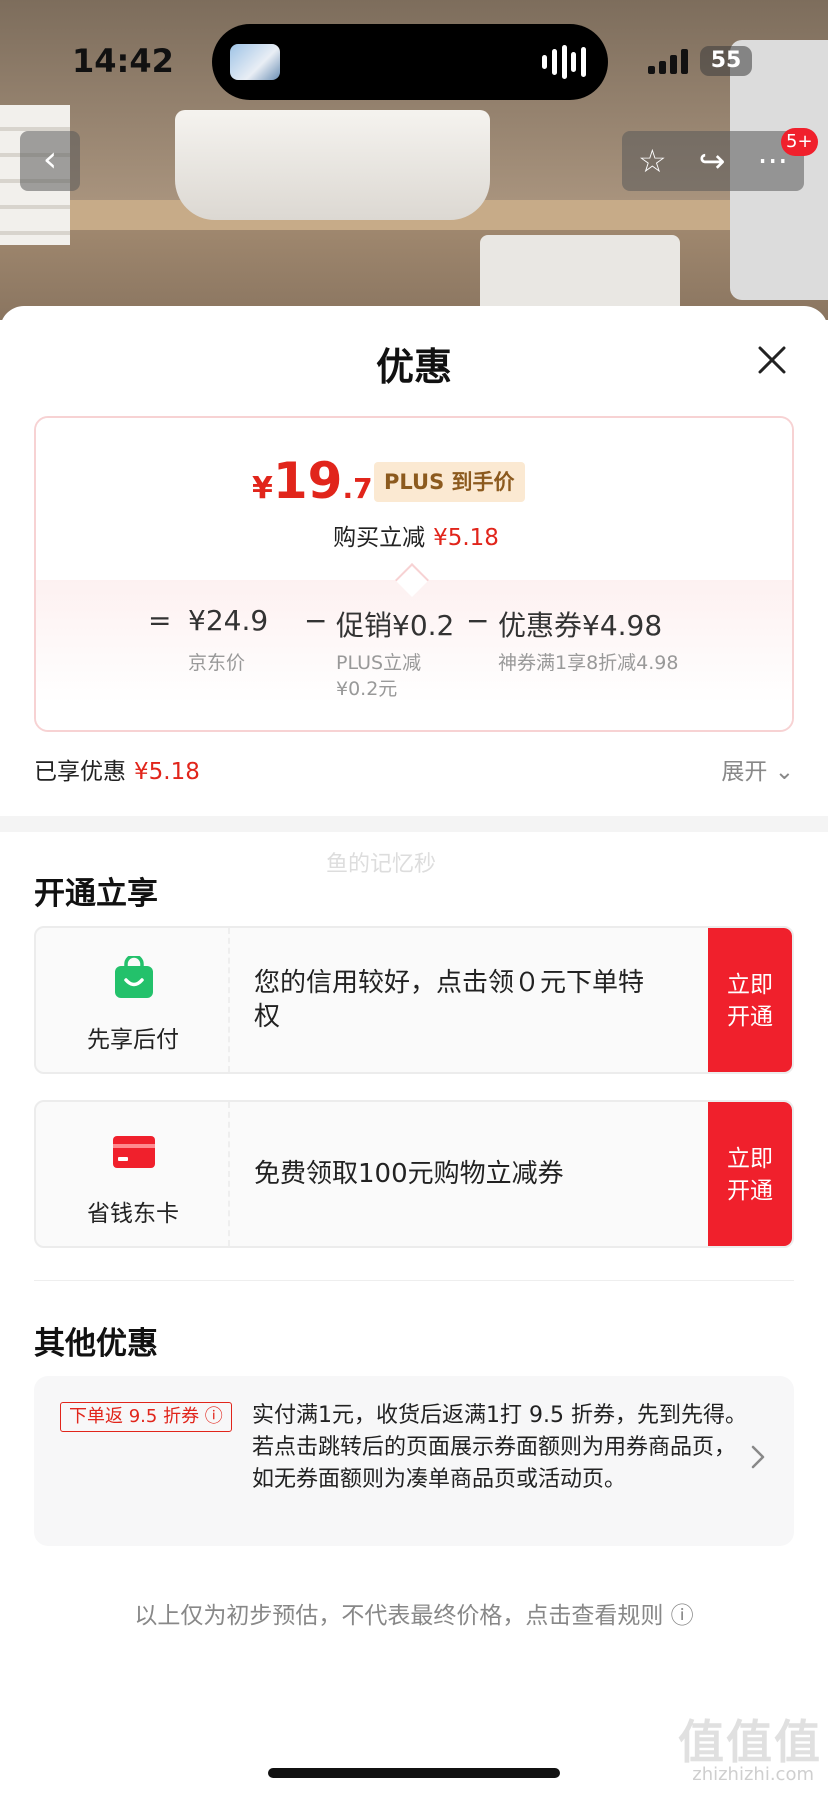  Describe the element at coordinates (414, 1613) in the screenshot. I see `rules-note: 以上仅为初步预估，不代表最终价格，点击查看规则 ⓘ` at that location.